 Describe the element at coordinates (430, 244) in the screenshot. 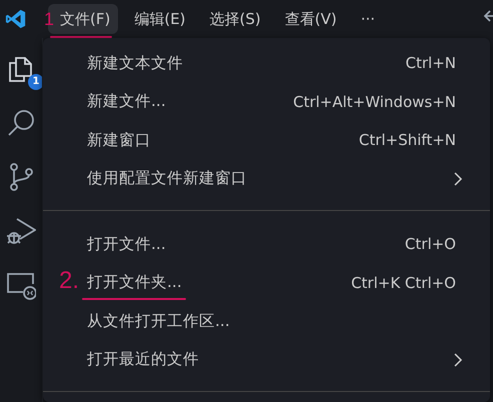

I see `shortcut-label: Ctrl+O` at that location.